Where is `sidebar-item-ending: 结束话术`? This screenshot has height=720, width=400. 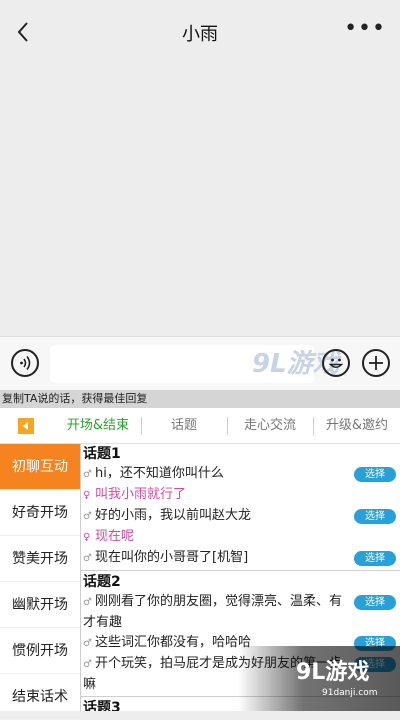 sidebar-item-ending: 结束话术 is located at coordinates (40, 697).